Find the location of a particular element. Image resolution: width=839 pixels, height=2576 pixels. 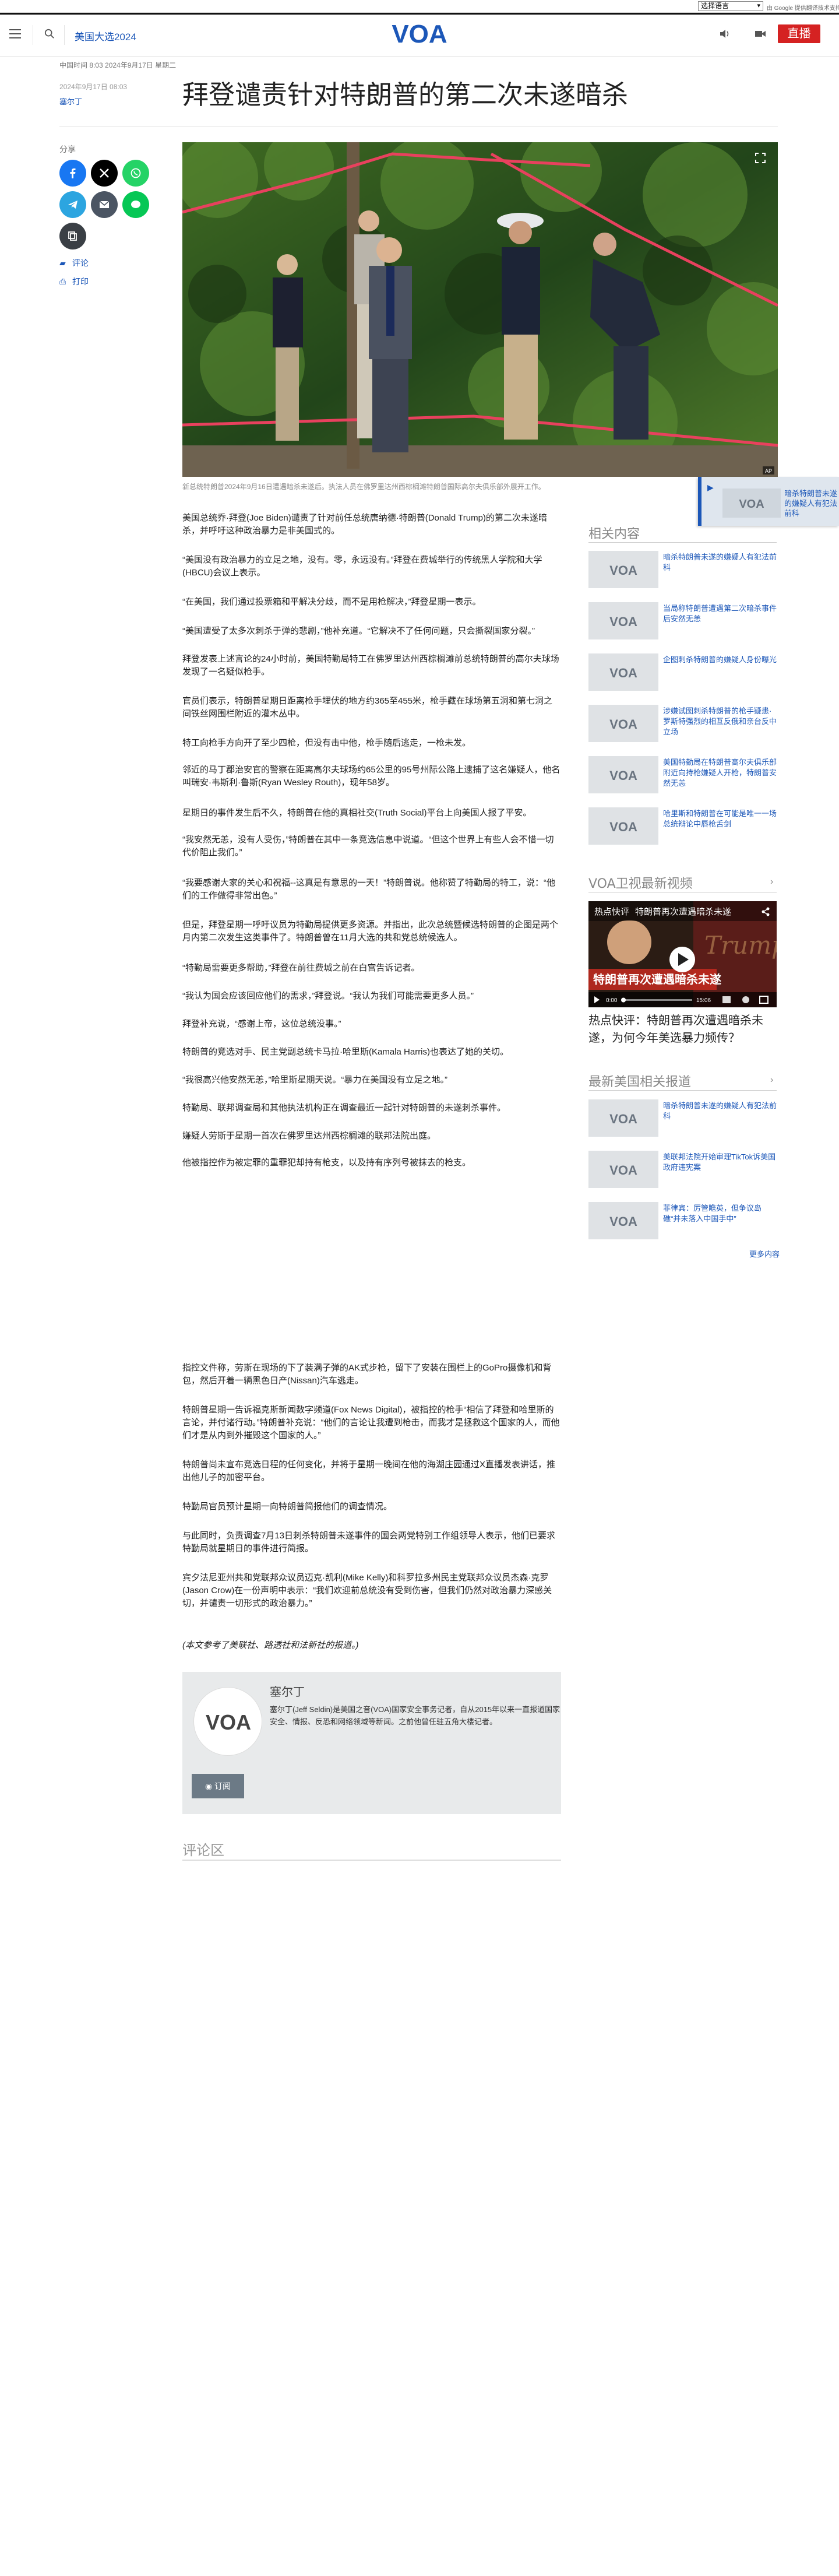

article-paragraph: 特勤局、联邦调查局和其他执法机构正在调查最近一起针对特朗普的未遂刺杀事件。 is located at coordinates (344, 1108).